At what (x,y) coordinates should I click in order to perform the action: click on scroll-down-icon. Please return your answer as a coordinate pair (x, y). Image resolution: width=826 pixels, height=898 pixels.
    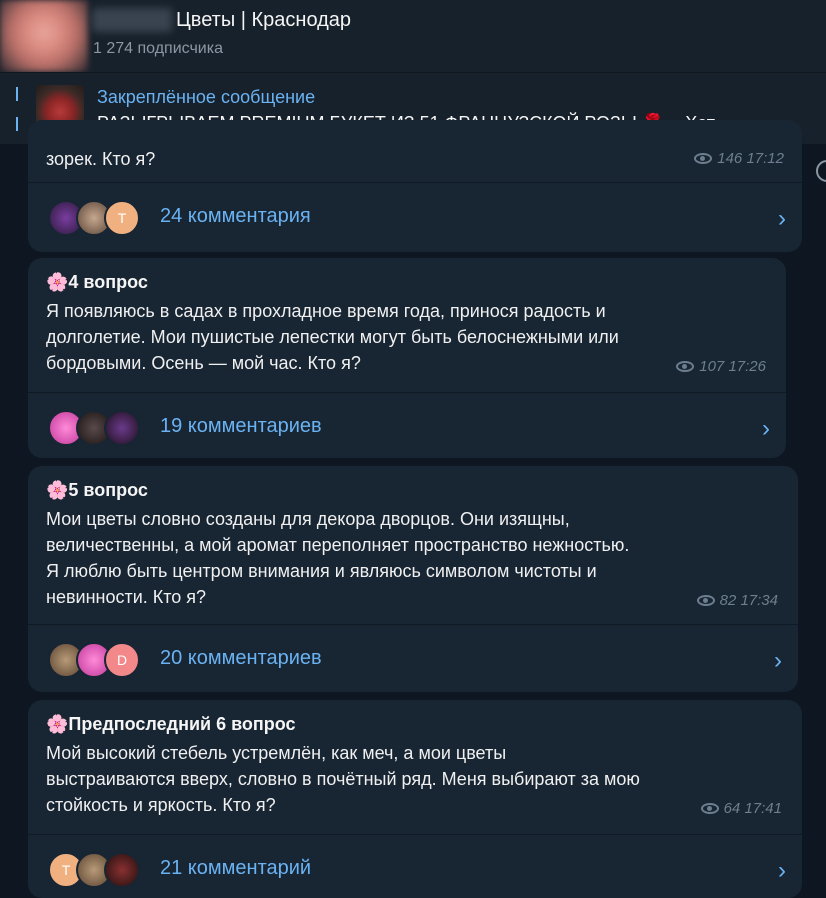
    Looking at the image, I should click on (821, 171).